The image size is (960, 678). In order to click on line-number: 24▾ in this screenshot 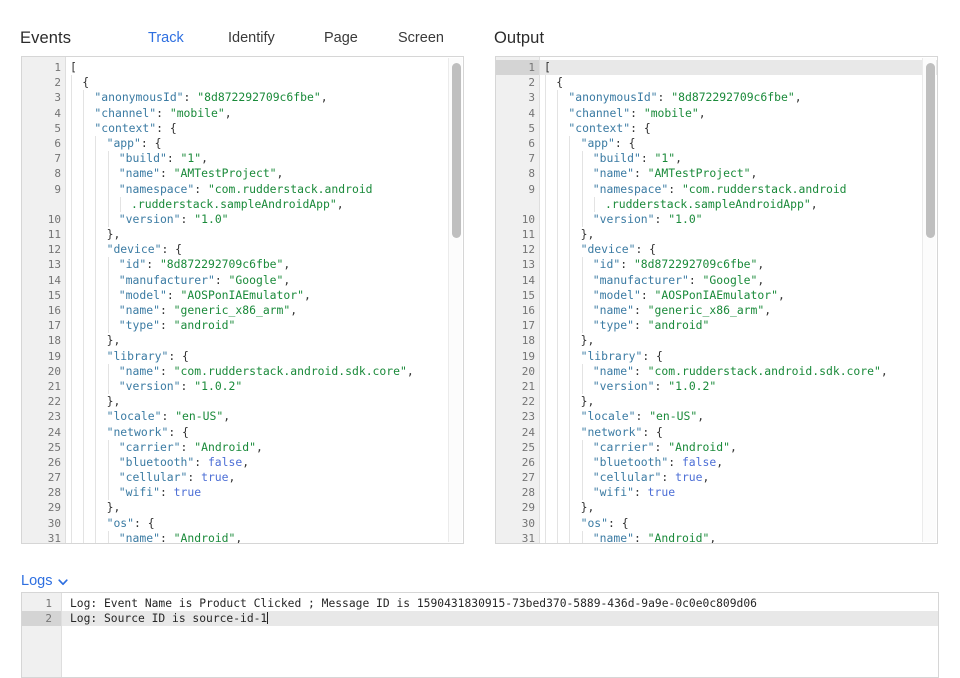, I will do `click(47, 432)`.